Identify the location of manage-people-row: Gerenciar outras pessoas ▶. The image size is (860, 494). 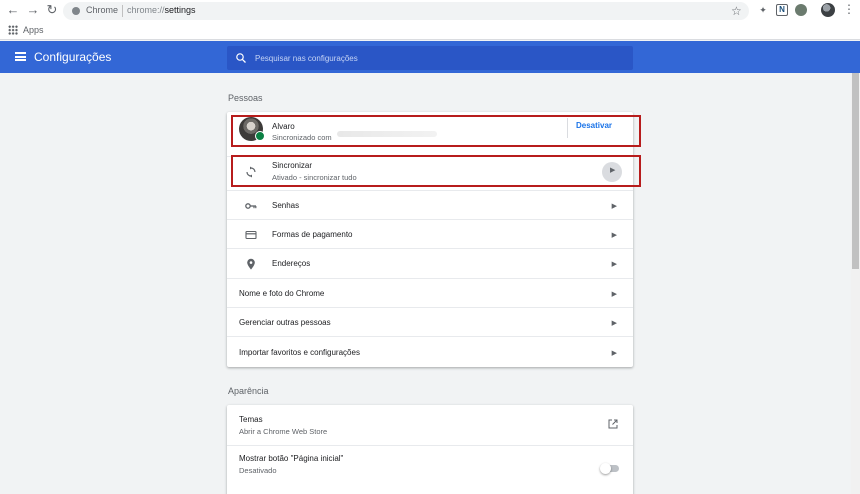
(430, 321).